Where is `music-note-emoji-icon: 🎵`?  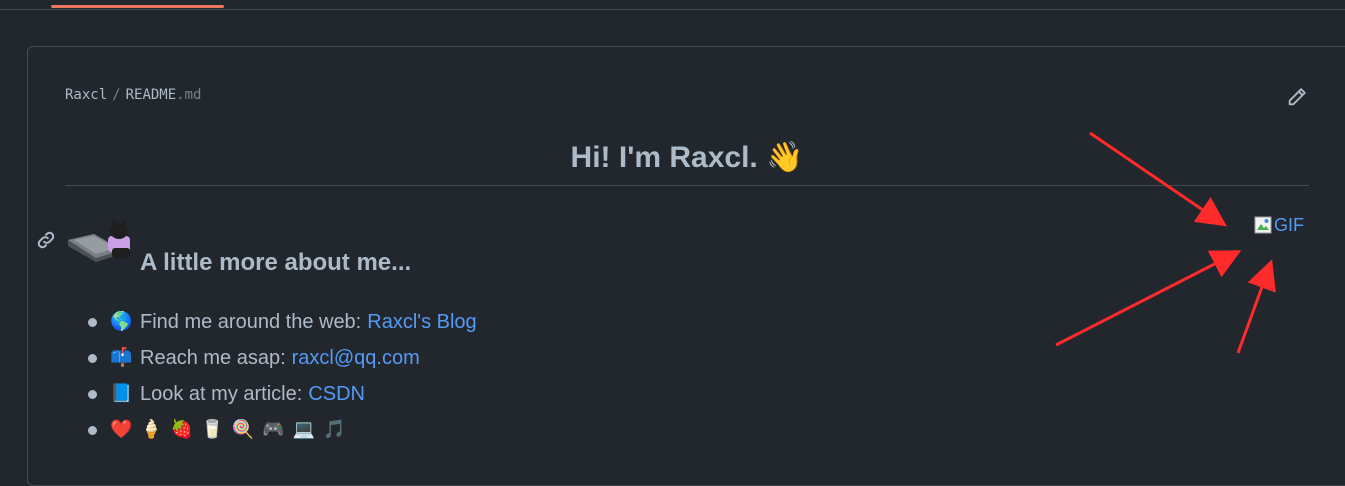
music-note-emoji-icon: 🎵 is located at coordinates (334, 429).